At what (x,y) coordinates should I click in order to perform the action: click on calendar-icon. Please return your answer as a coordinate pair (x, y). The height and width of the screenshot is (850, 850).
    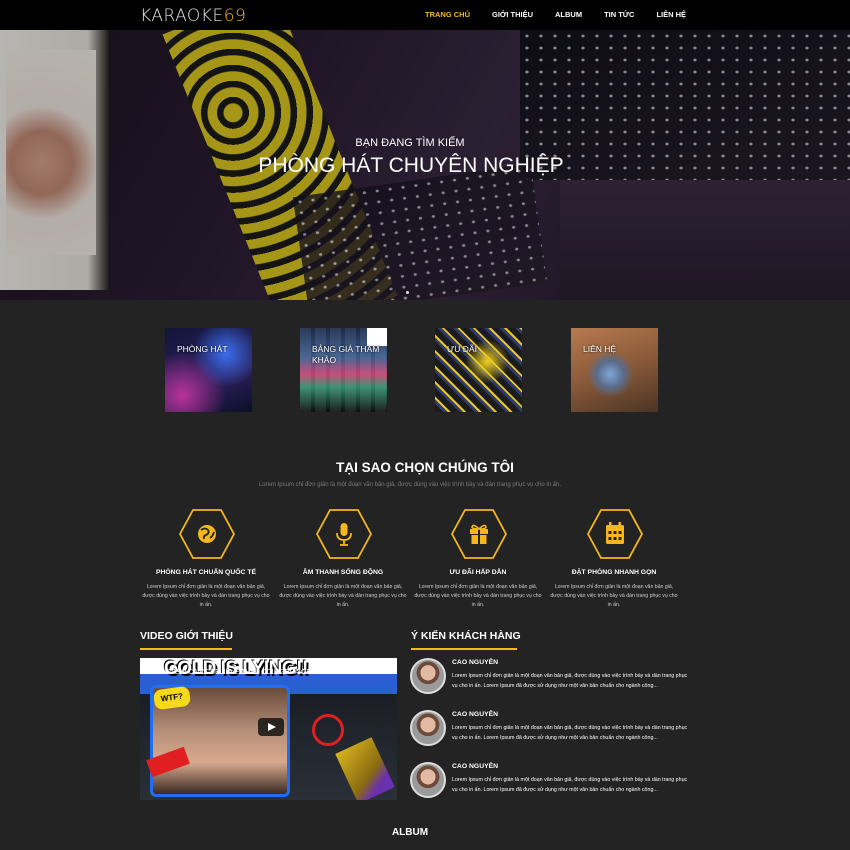
    Looking at the image, I should click on (615, 534).